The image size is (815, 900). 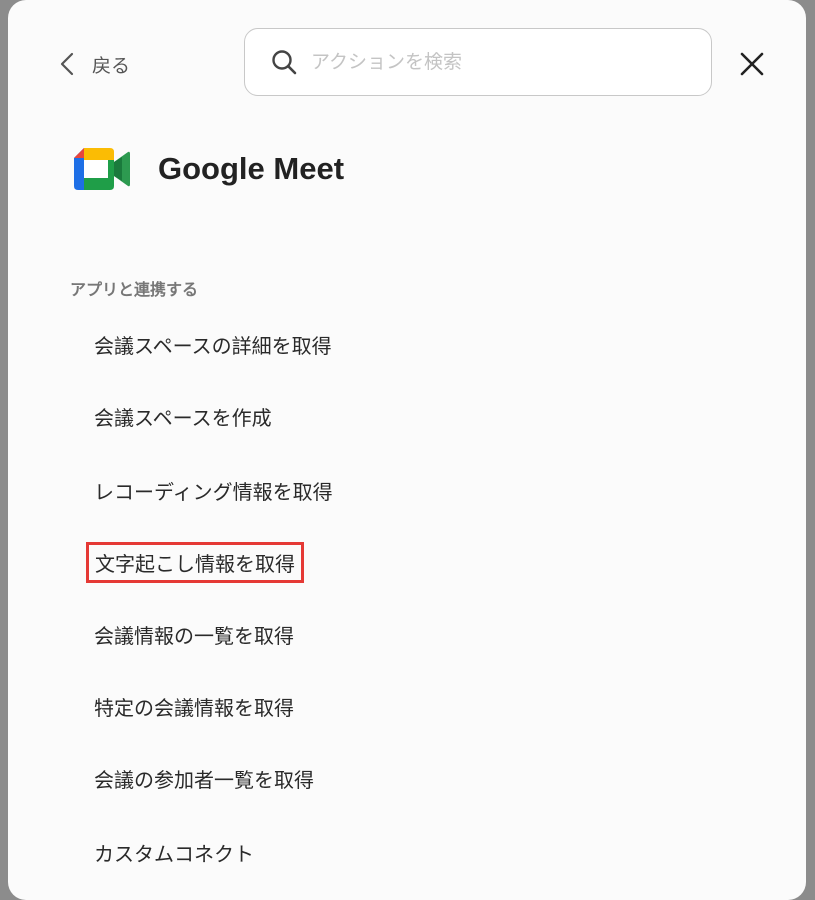 I want to click on back-button: 戻る, so click(x=95, y=64).